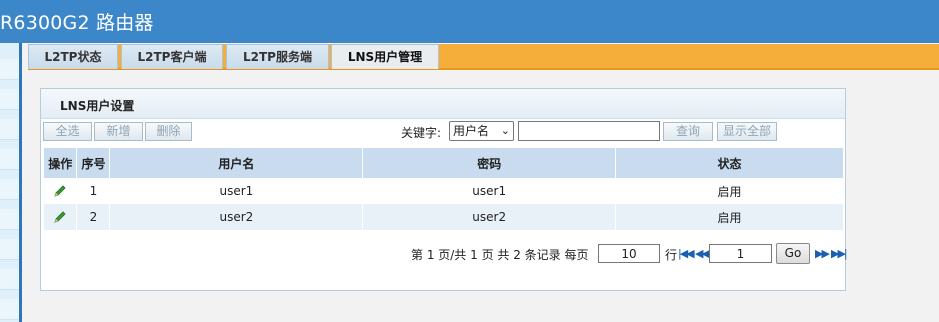  What do you see at coordinates (483, 57) in the screenshot?
I see `tab-bar: L2TP状态 L2TP客户端 L2TP服务端 LNS用户管理` at bounding box center [483, 57].